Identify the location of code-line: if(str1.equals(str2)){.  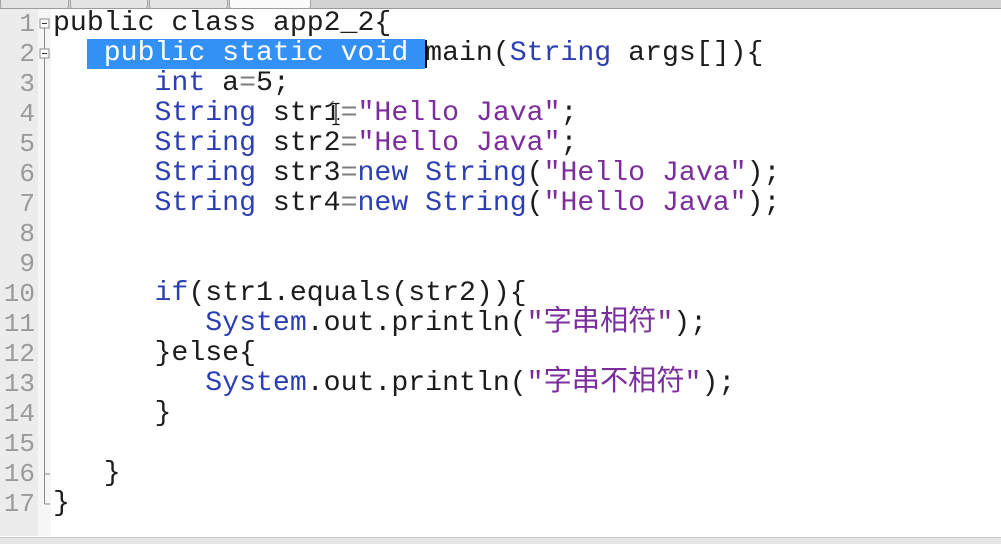
(523, 294).